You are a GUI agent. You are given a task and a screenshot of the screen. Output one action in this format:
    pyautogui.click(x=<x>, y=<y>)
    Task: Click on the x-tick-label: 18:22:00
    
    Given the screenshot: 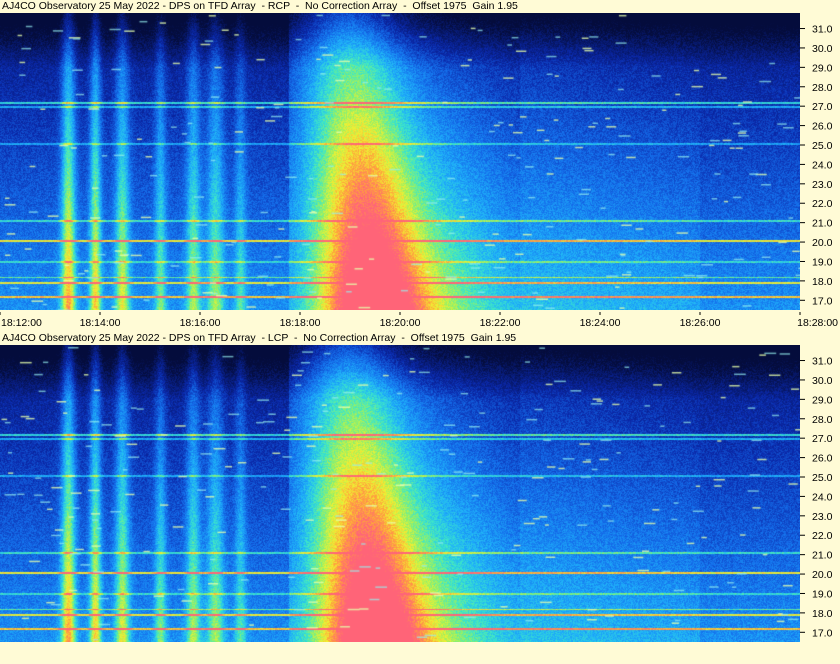 What is the action you would take?
    pyautogui.click(x=500, y=322)
    